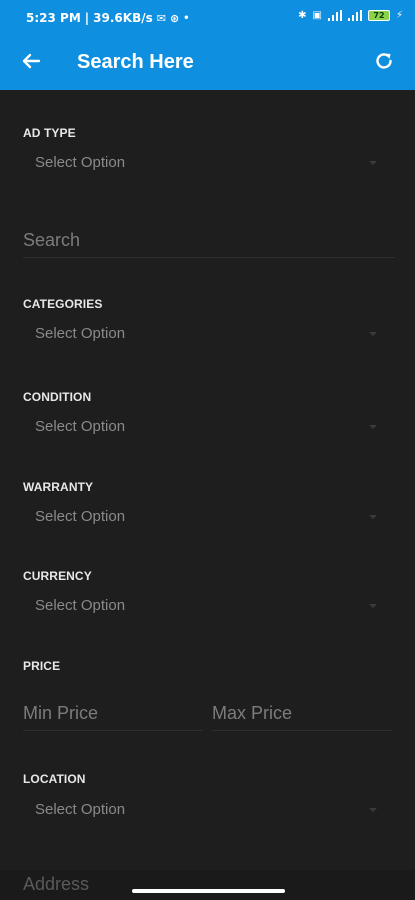 This screenshot has width=415, height=900. What do you see at coordinates (334, 15) in the screenshot?
I see `signal-icon` at bounding box center [334, 15].